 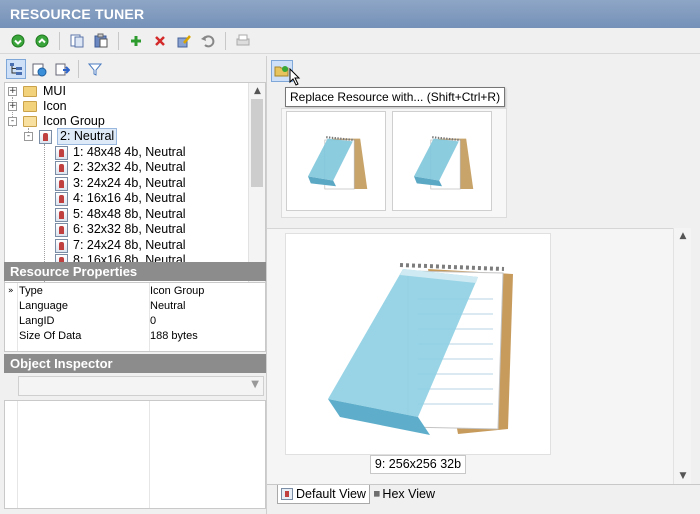 I want to click on copy-icon, so click(x=77, y=41).